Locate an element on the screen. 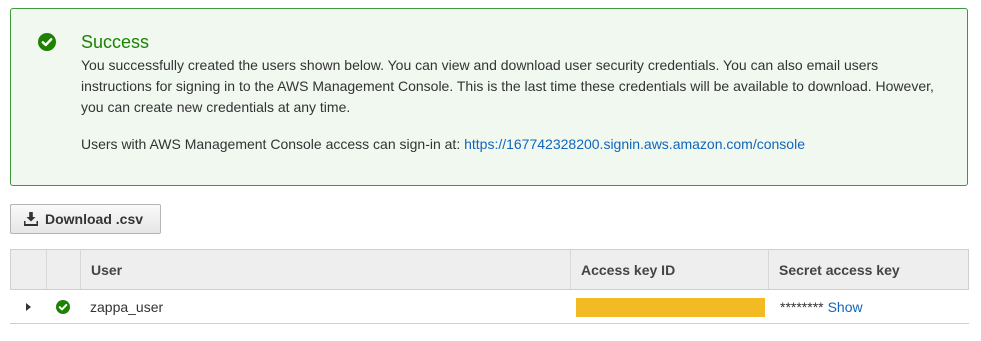 Image resolution: width=981 pixels, height=341 pixels. header-expand-cell is located at coordinates (29, 269).